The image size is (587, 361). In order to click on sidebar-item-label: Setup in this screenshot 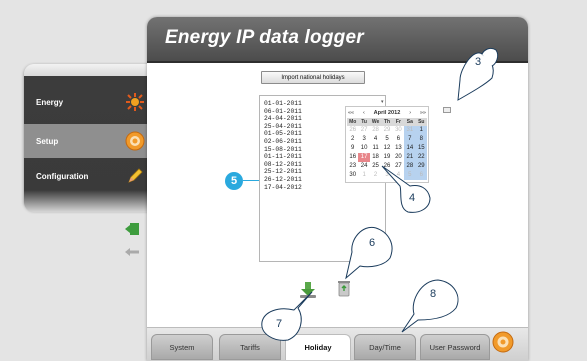, I will do `click(47, 141)`.